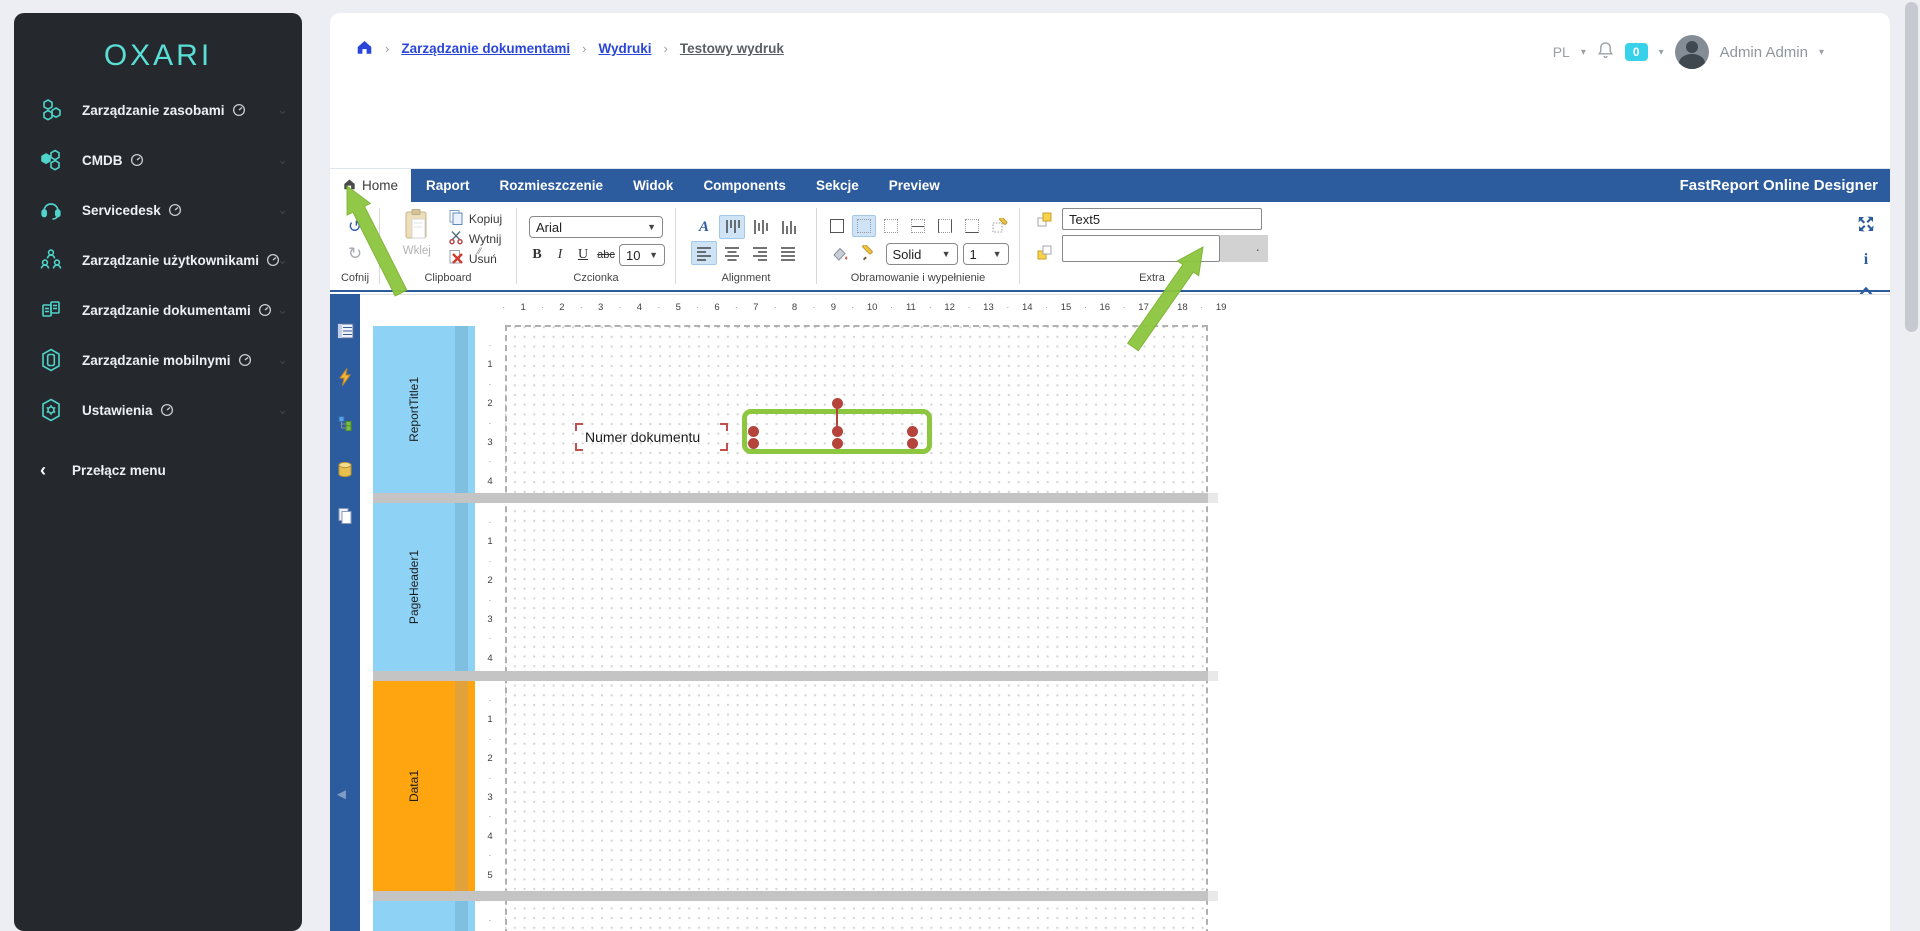  Describe the element at coordinates (439, 916) in the screenshot. I see `band-next: ·` at that location.